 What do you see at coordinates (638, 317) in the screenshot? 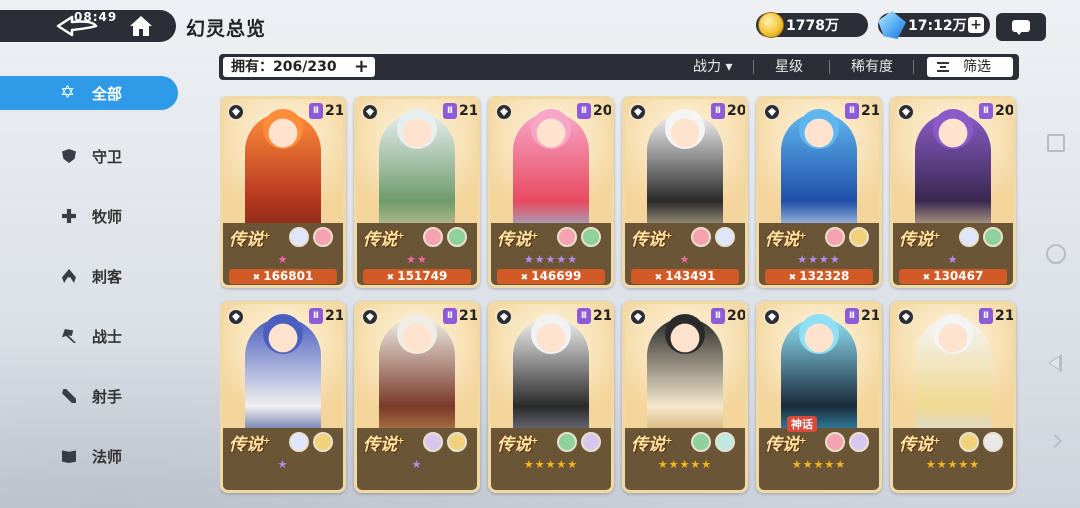
I see `hood-class-icon` at bounding box center [638, 317].